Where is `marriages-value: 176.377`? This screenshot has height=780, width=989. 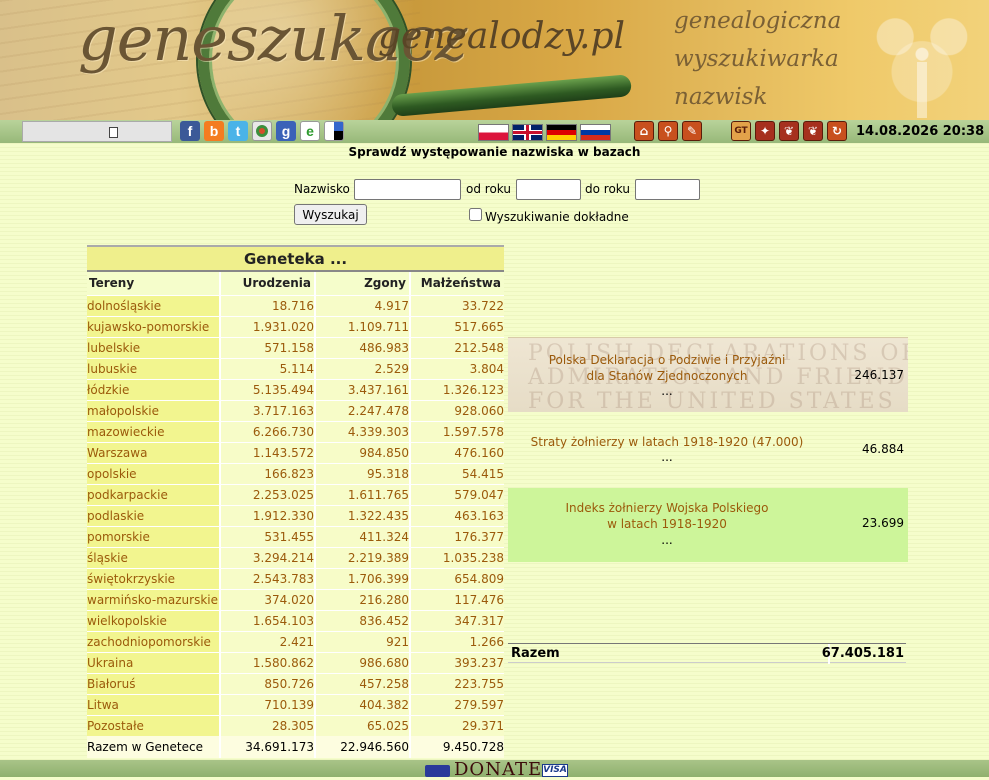 marriages-value: 176.377 is located at coordinates (456, 536).